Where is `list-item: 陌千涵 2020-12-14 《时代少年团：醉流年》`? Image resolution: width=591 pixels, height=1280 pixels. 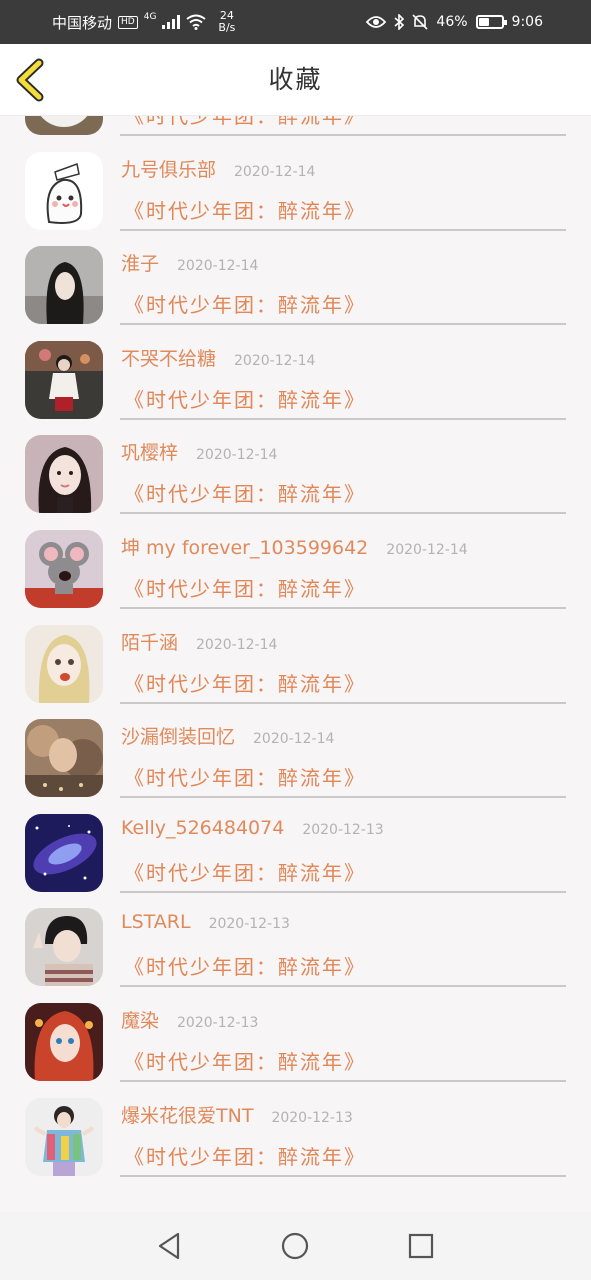 list-item: 陌千涵 2020-12-14 《时代少年团：醉流年》 is located at coordinates (295, 663).